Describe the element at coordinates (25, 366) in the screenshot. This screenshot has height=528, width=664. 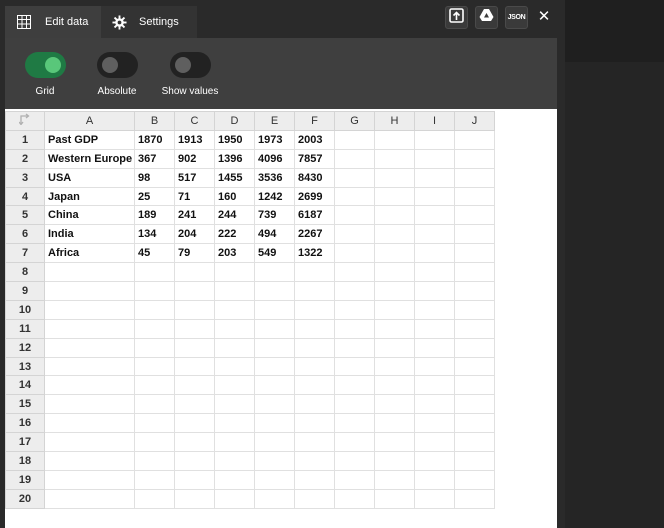
I see `row-header: 13` at that location.